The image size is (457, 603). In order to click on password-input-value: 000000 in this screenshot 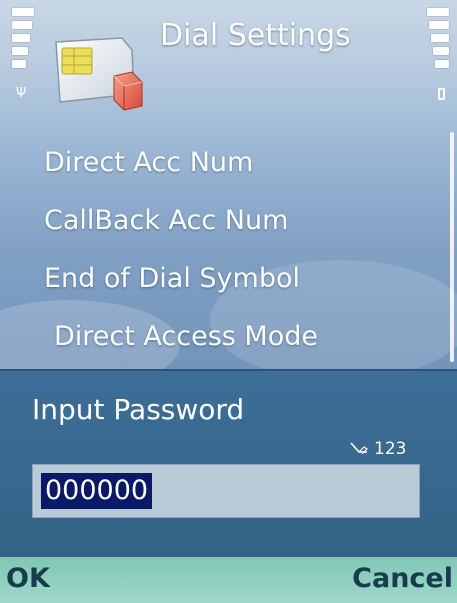, I will do `click(97, 491)`.